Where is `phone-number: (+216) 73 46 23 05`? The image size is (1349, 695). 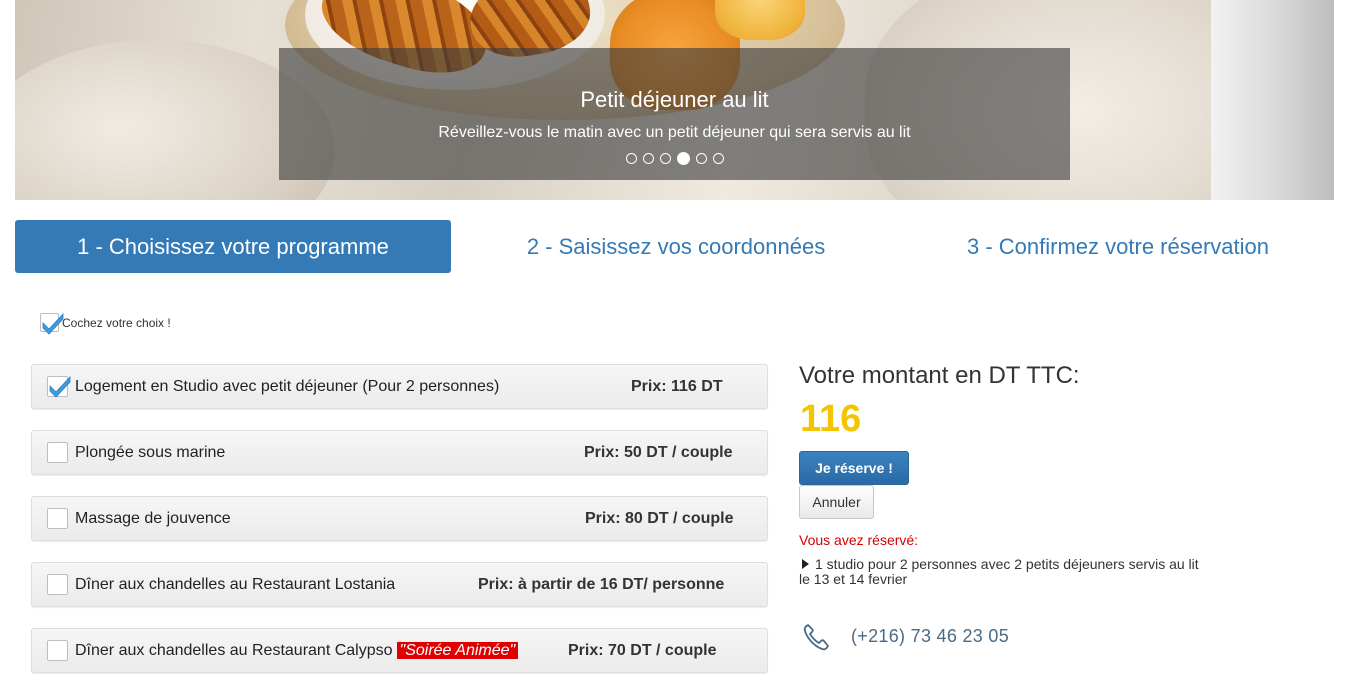
phone-number: (+216) 73 46 23 05 is located at coordinates (930, 636).